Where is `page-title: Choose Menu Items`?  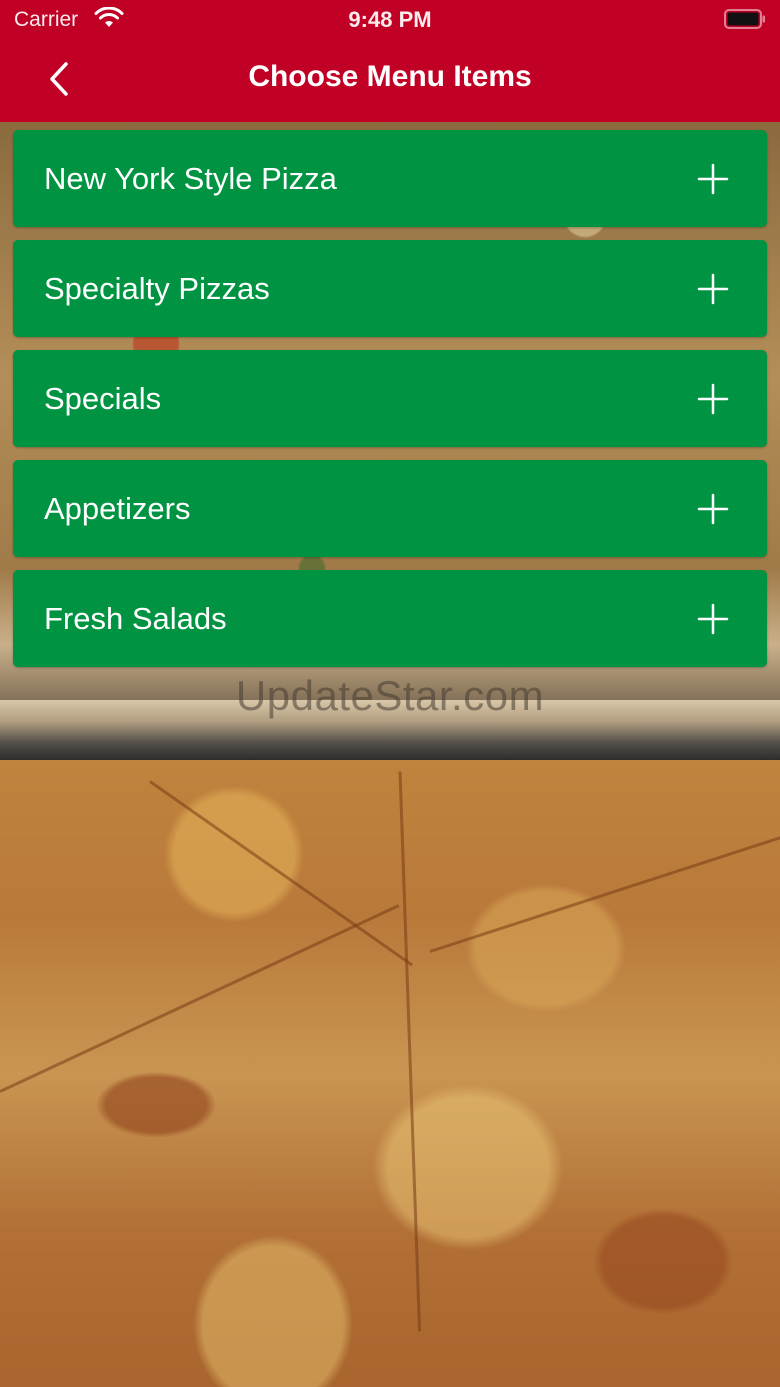
page-title: Choose Menu Items is located at coordinates (390, 76).